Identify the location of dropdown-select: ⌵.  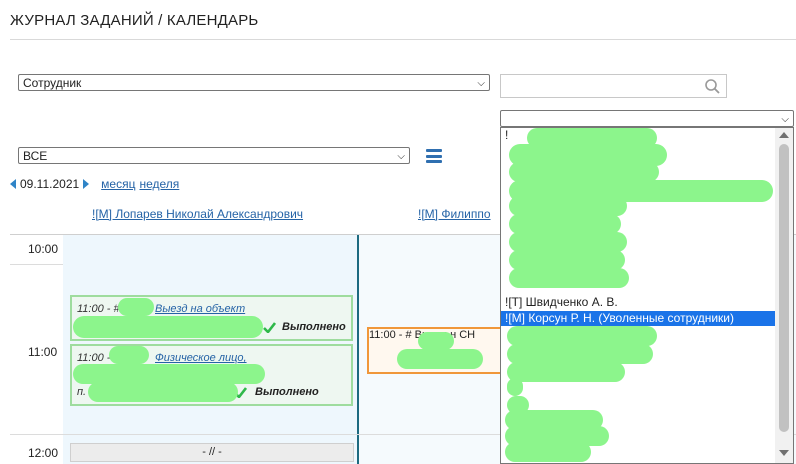
(647, 118).